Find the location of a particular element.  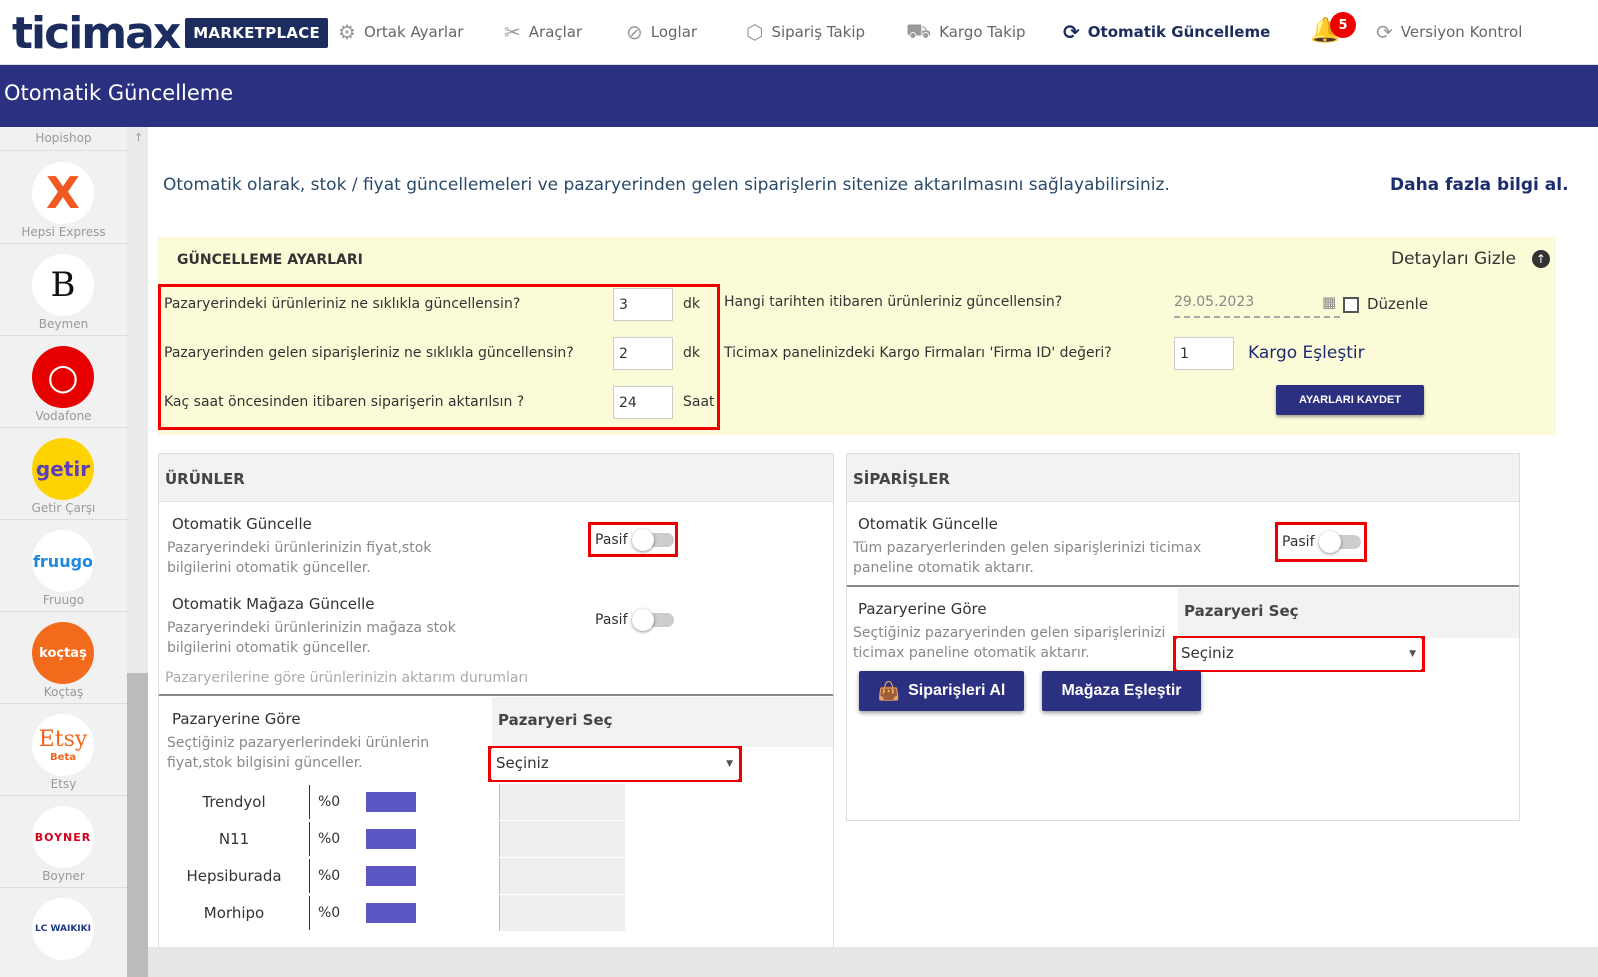

box-icon: ⬡ is located at coordinates (755, 32).